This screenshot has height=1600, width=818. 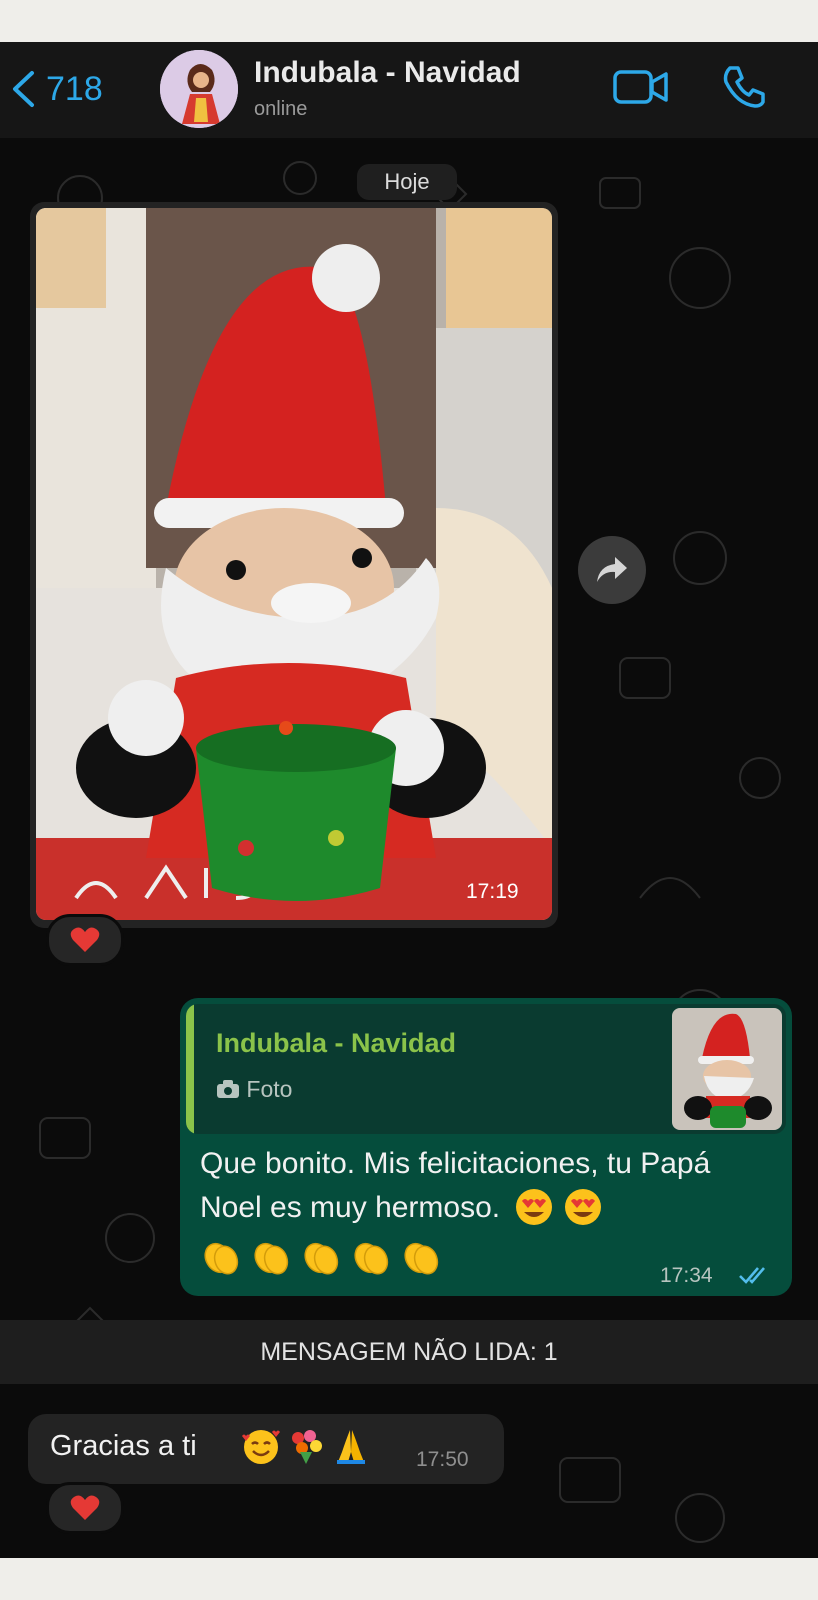 What do you see at coordinates (752, 1275) in the screenshot?
I see `read-double-check-icon` at bounding box center [752, 1275].